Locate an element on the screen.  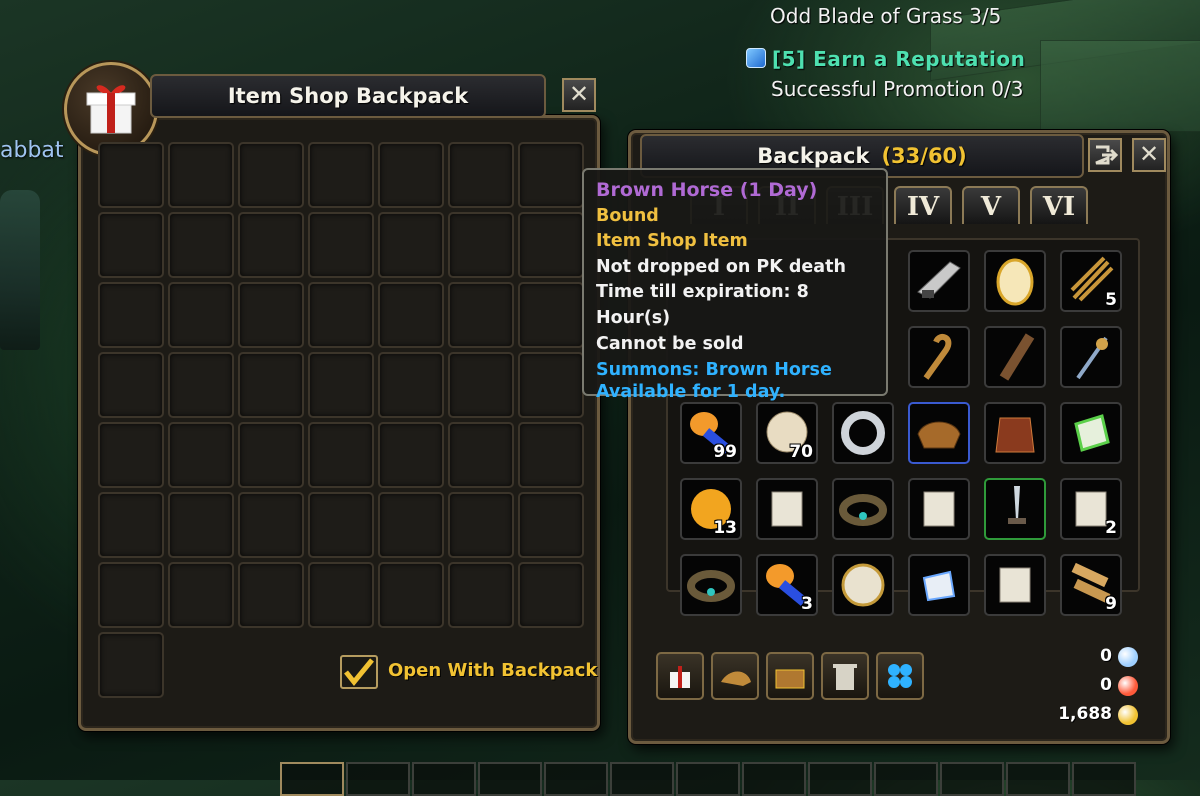
inventory-item: 70 is located at coordinates (787, 433).